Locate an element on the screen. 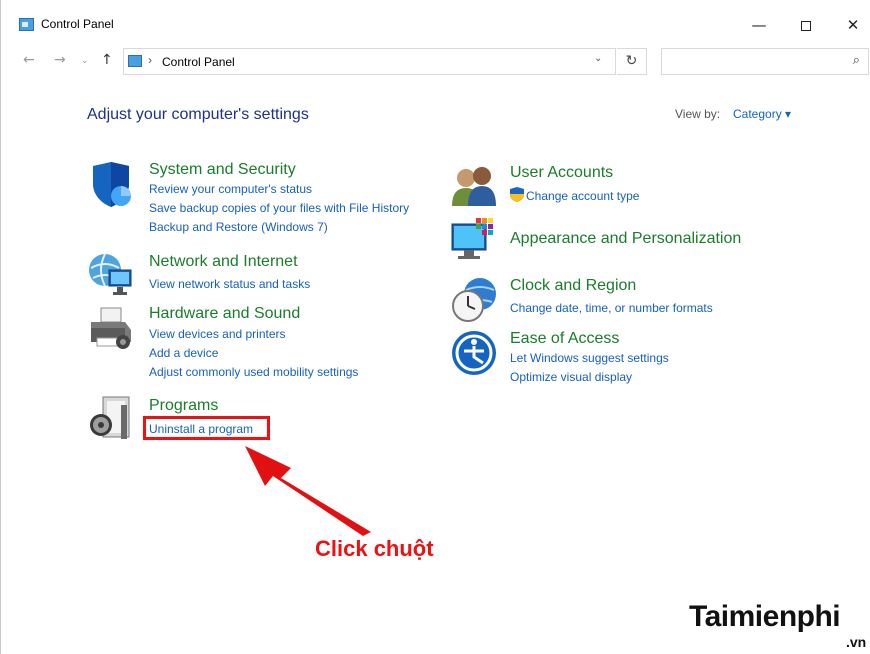 This screenshot has width=870, height=654. category-title: Ease of Access is located at coordinates (564, 339).